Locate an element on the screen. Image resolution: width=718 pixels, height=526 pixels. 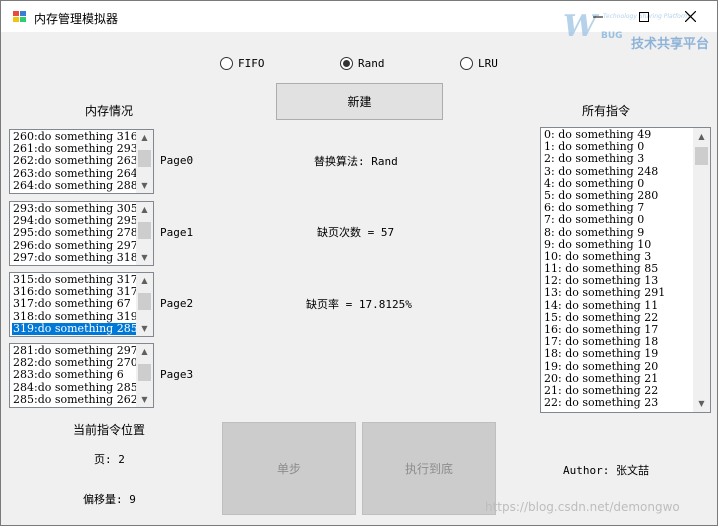
radio-lru-circle is located at coordinates (466, 63).